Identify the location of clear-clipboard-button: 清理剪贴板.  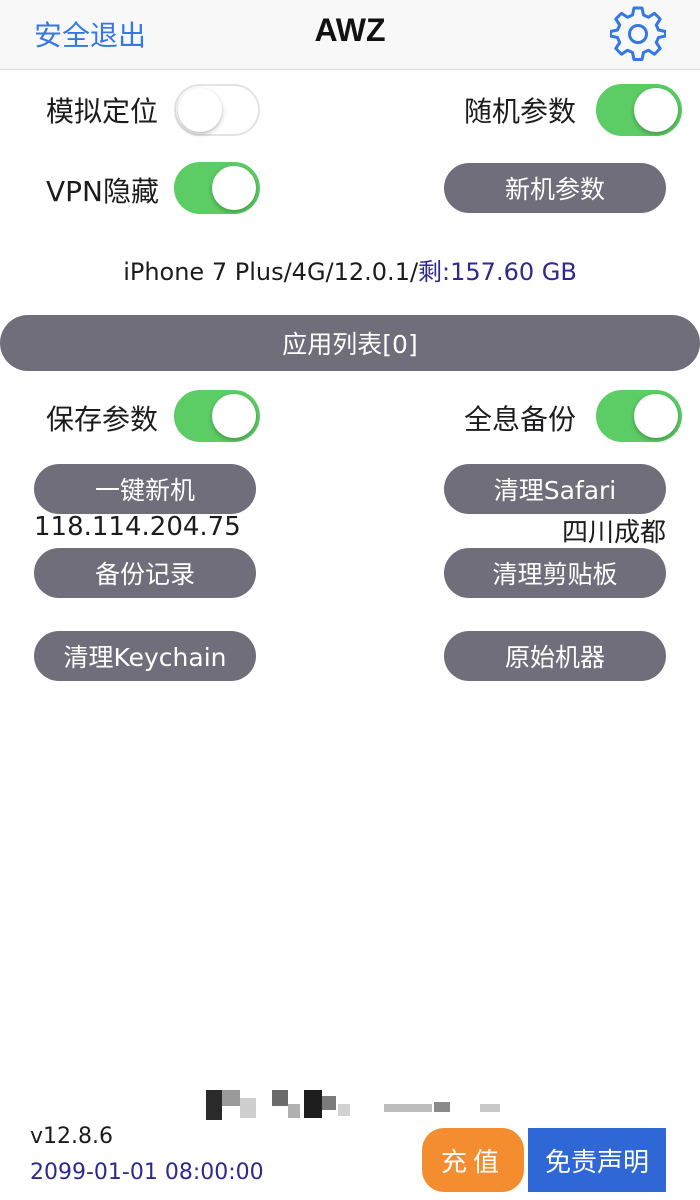
(555, 573).